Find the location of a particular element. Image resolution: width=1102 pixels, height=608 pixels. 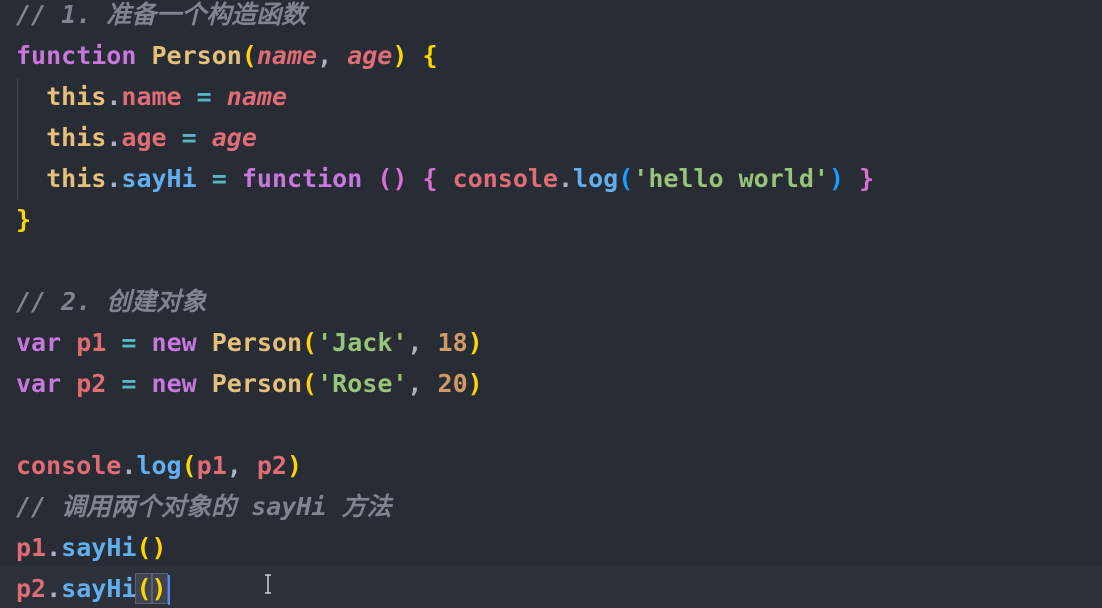

variable-name: p1 is located at coordinates (91, 342).